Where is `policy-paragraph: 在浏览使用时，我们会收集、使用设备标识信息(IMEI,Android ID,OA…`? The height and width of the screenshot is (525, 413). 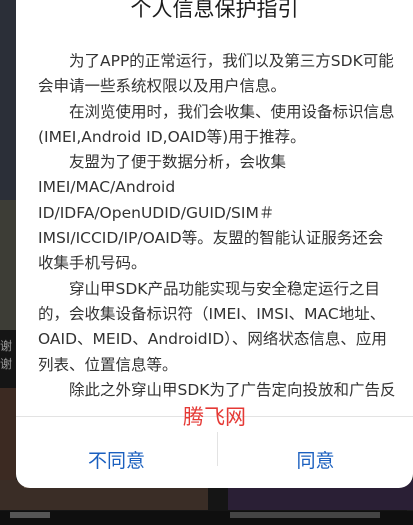 policy-paragraph: 在浏览使用时，我们会收集、使用设备标识信息(IMEI,Android ID,OA… is located at coordinates (216, 124).